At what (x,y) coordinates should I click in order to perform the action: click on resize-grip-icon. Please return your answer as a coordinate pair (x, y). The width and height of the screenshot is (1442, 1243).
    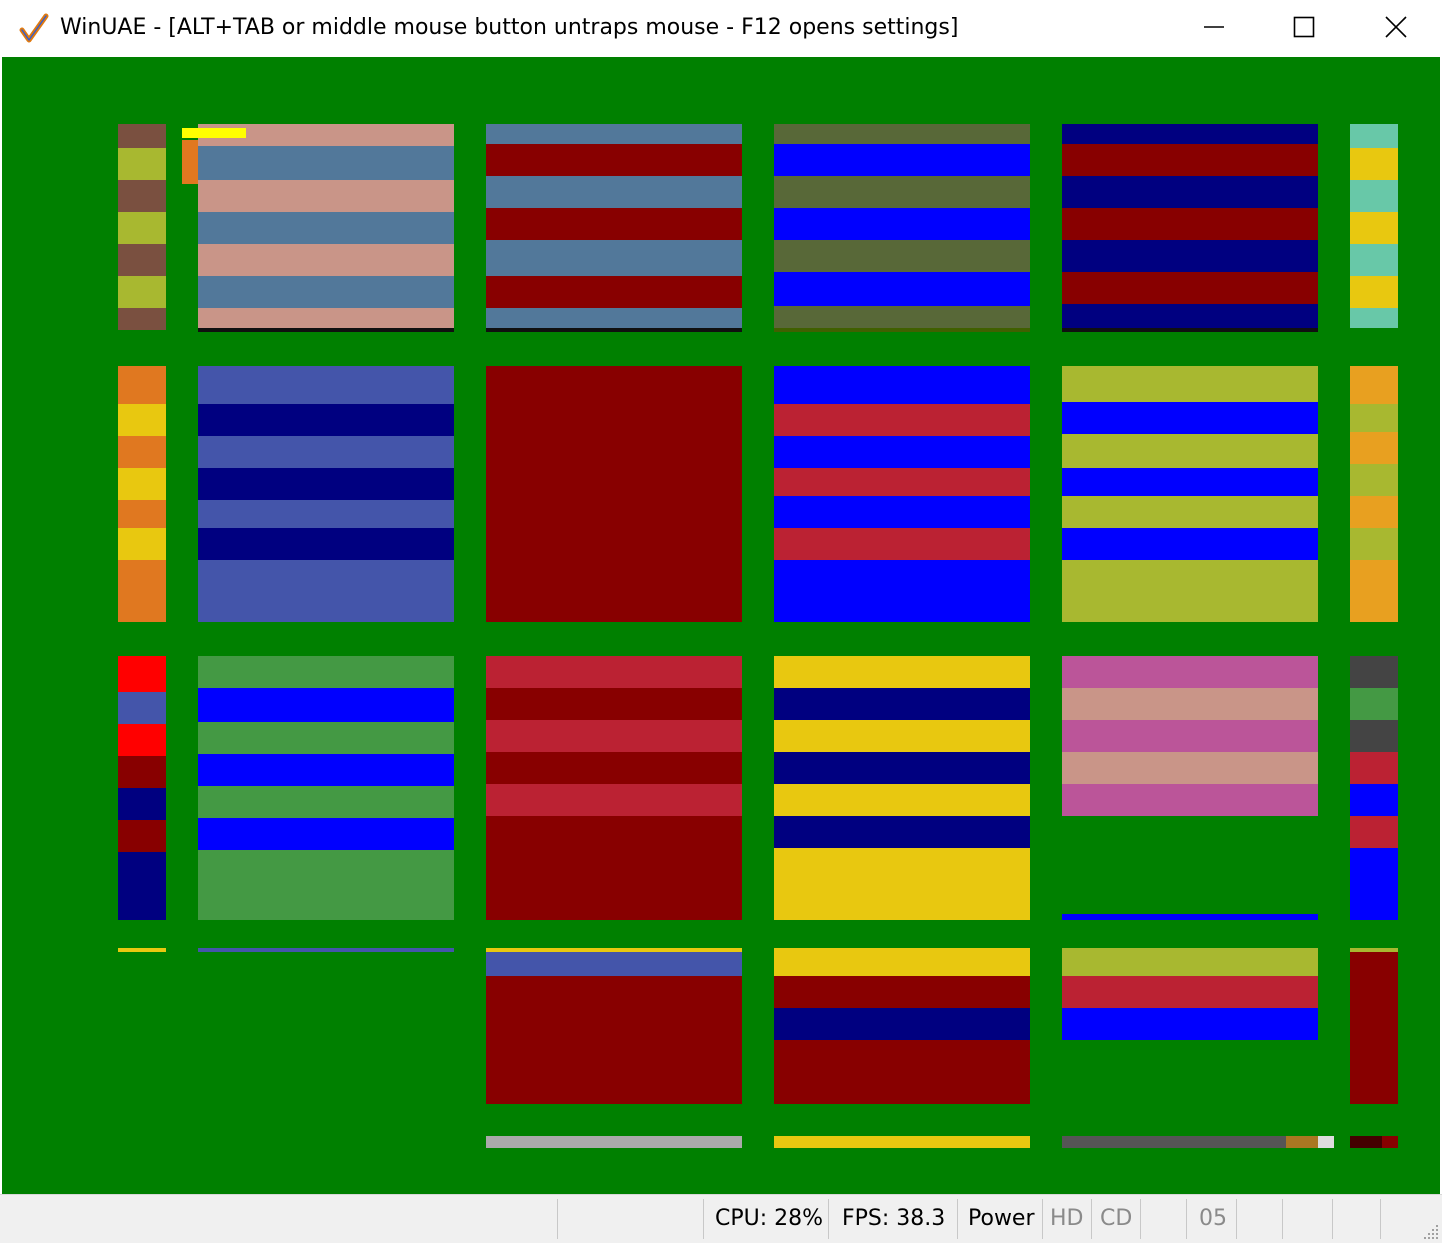
    Looking at the image, I should click on (1431, 1232).